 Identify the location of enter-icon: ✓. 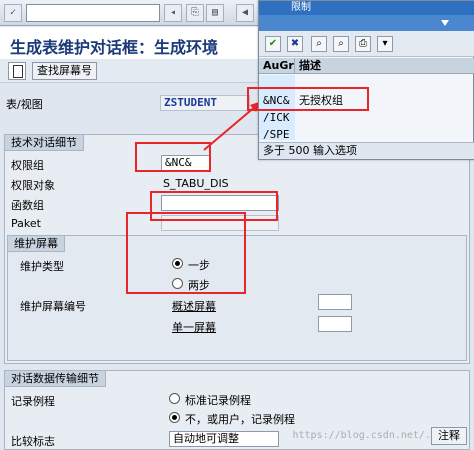
(13, 13).